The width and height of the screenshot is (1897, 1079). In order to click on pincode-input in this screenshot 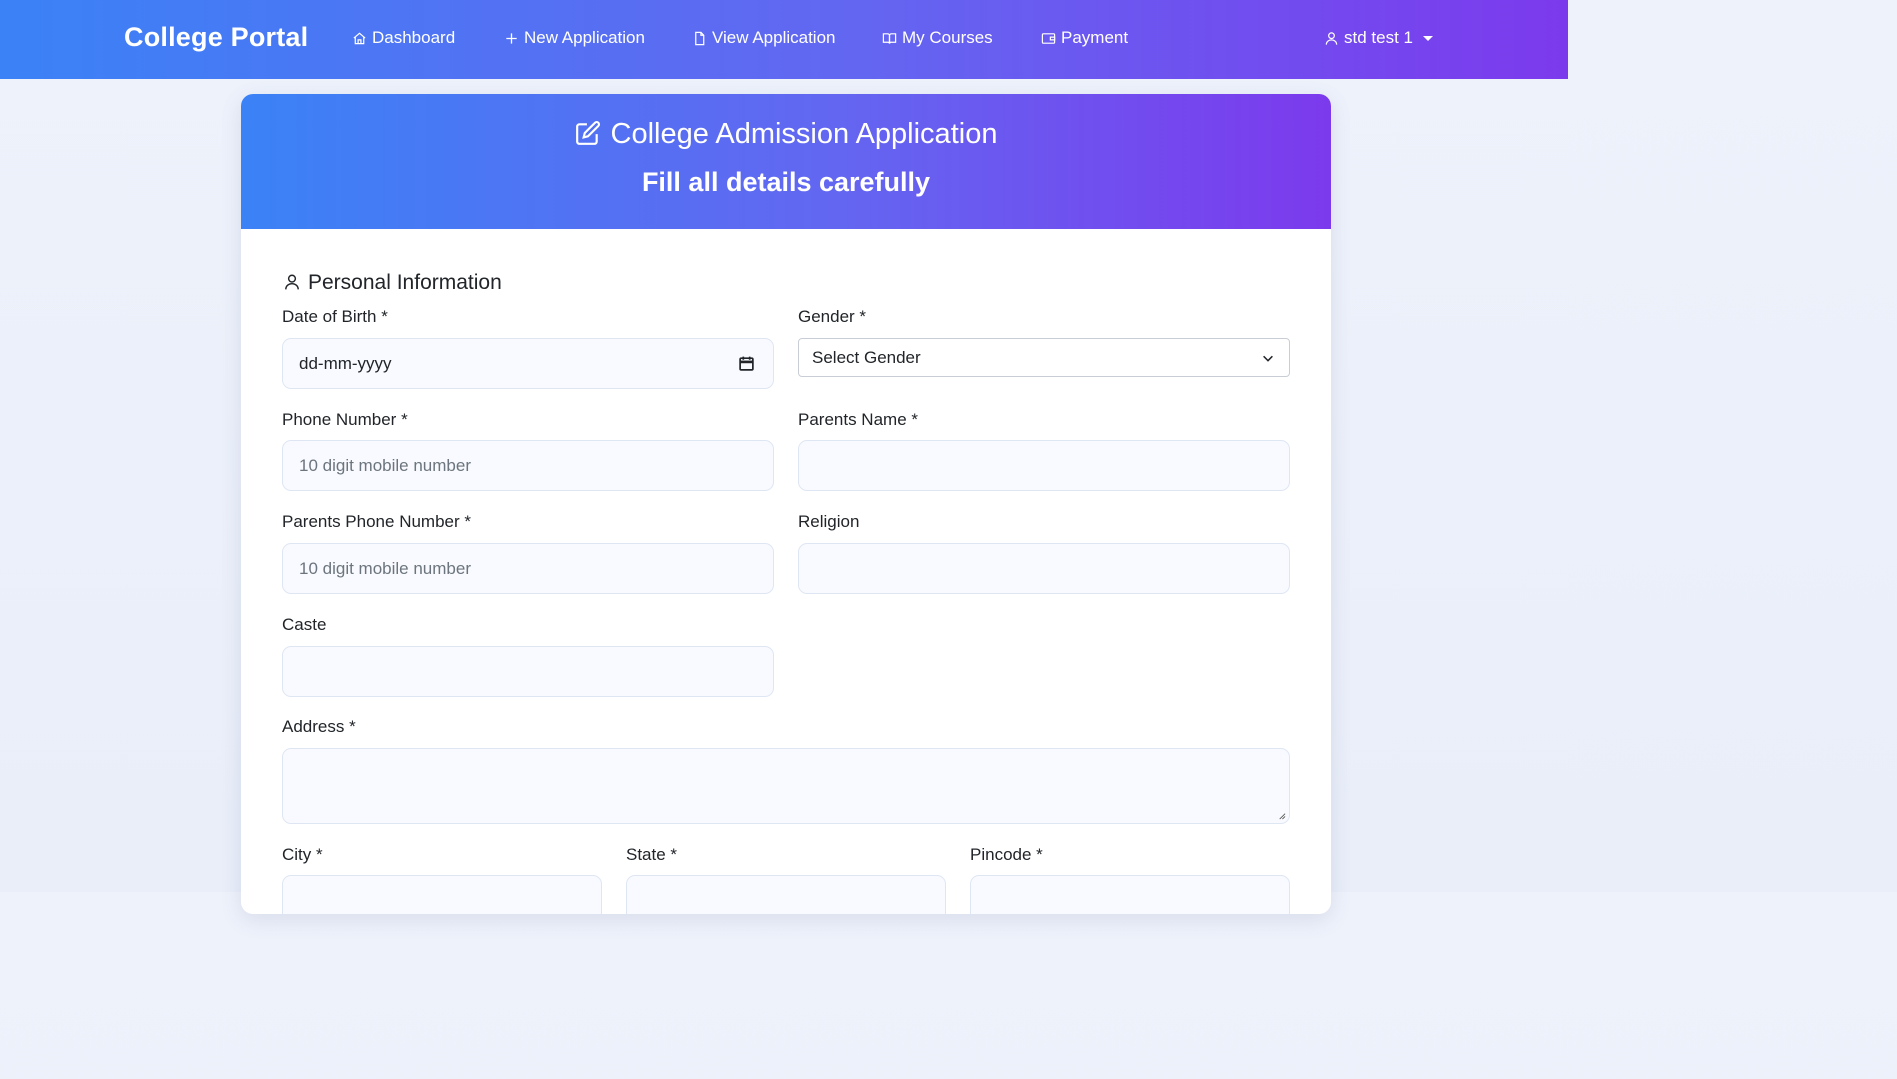, I will do `click(1130, 894)`.